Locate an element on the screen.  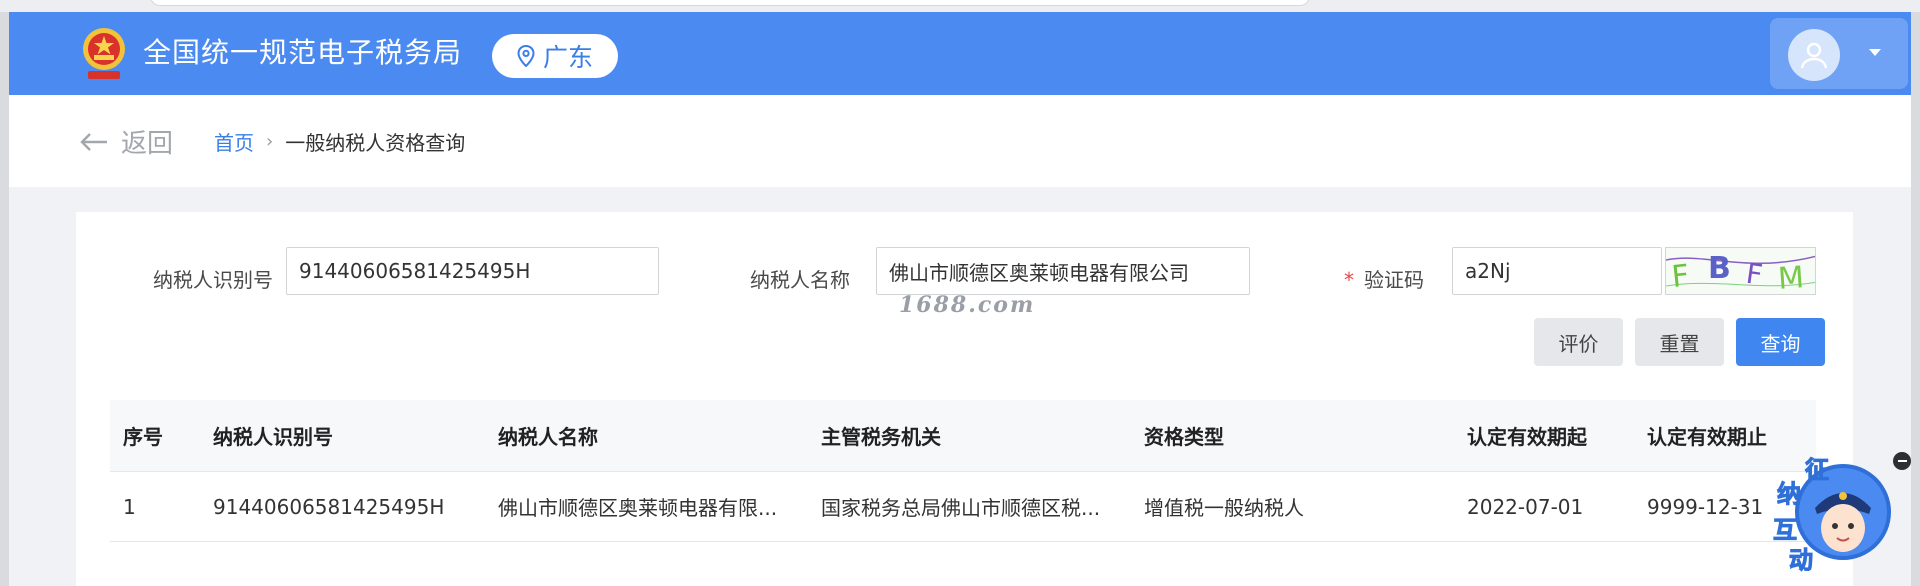
table-cell: 增值税一般纳税人 is located at coordinates (1224, 508).